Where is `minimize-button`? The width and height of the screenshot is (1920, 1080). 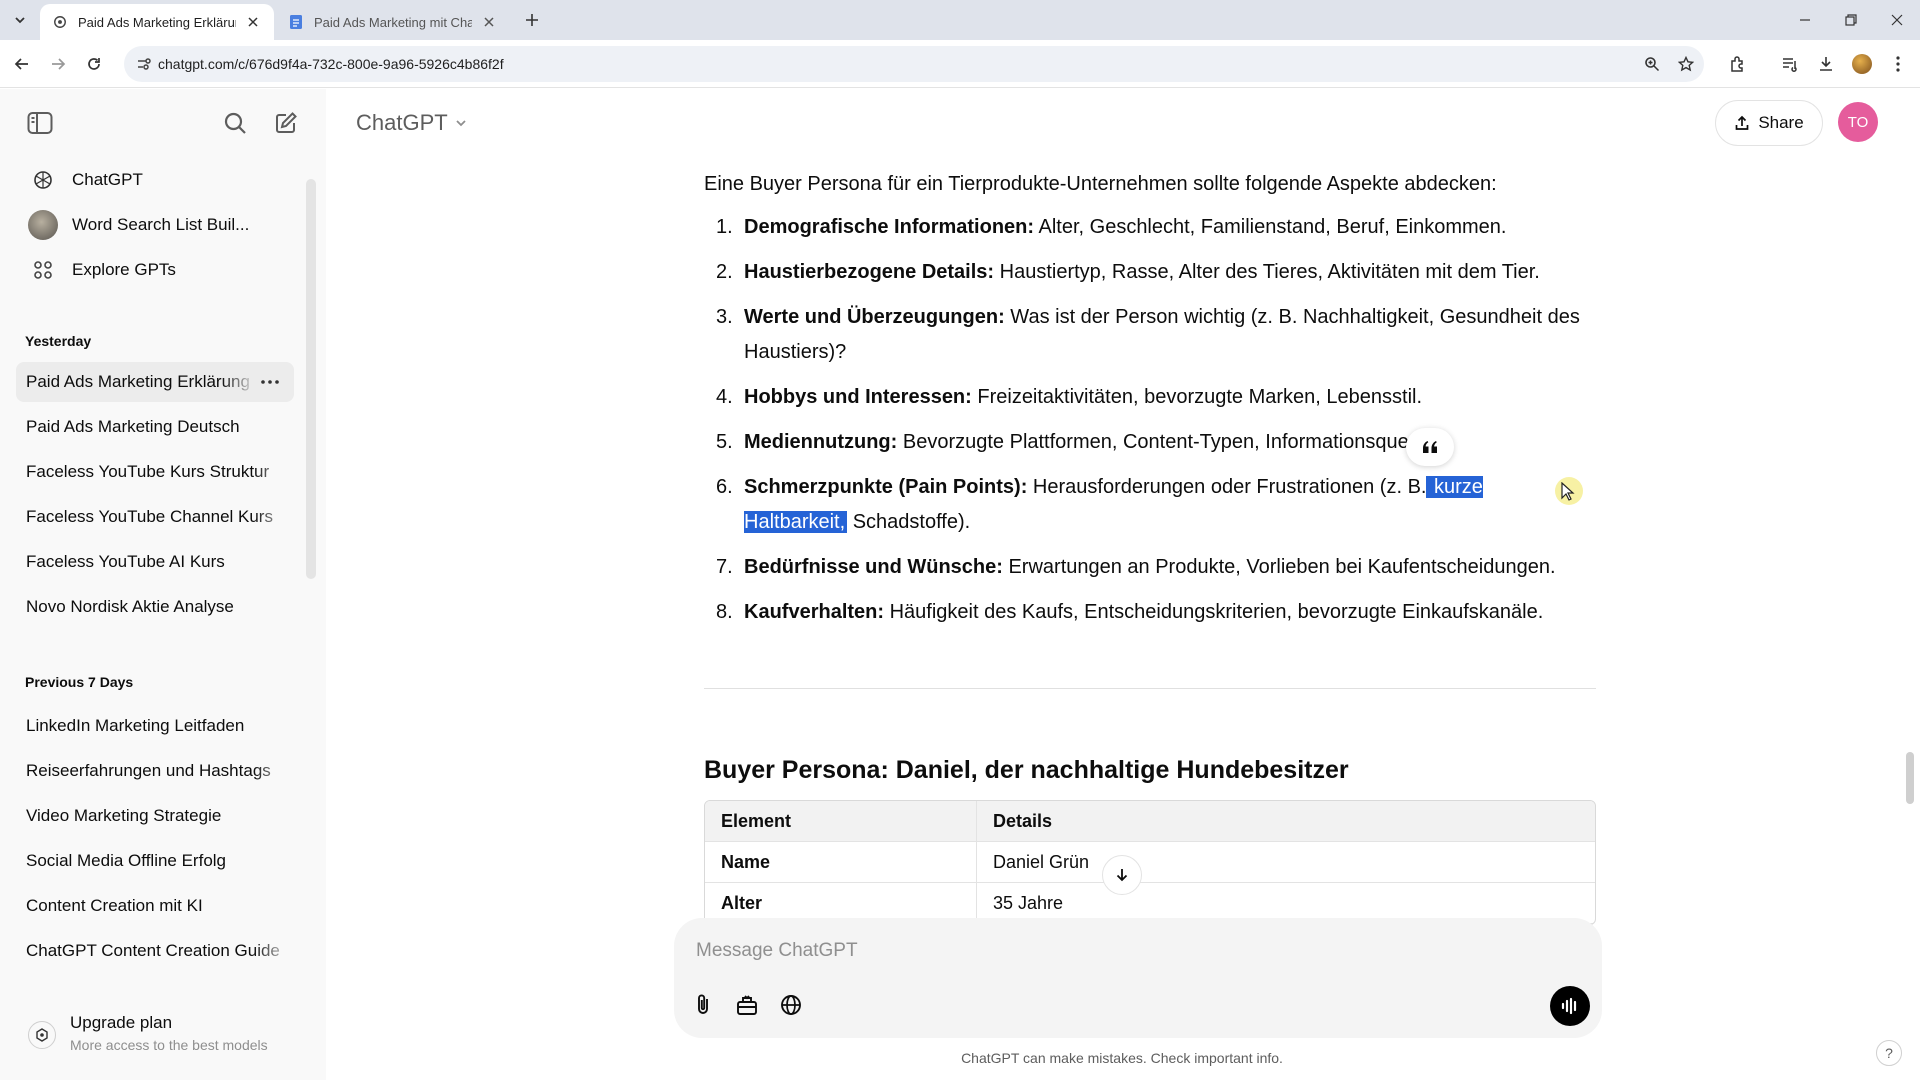 minimize-button is located at coordinates (1805, 20).